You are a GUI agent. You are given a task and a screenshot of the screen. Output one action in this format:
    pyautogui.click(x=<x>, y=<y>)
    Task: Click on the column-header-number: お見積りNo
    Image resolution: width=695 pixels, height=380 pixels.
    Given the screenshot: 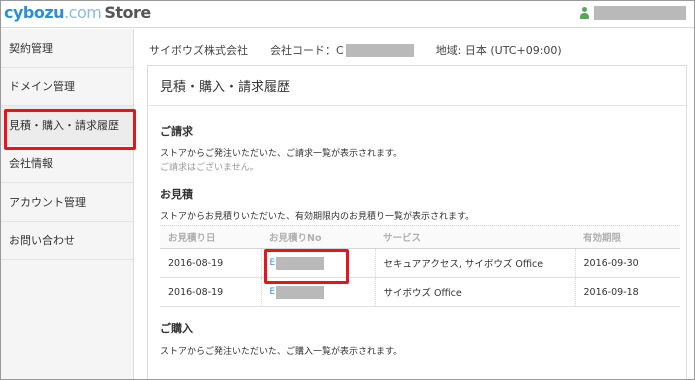 What is the action you would take?
    pyautogui.click(x=318, y=237)
    